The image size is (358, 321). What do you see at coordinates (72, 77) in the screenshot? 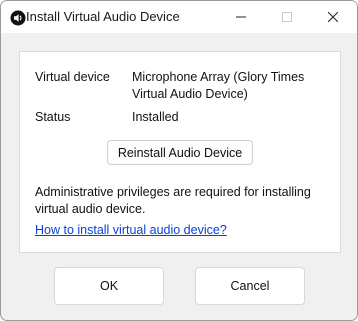
I see `virtual-device-label: Virtual device` at bounding box center [72, 77].